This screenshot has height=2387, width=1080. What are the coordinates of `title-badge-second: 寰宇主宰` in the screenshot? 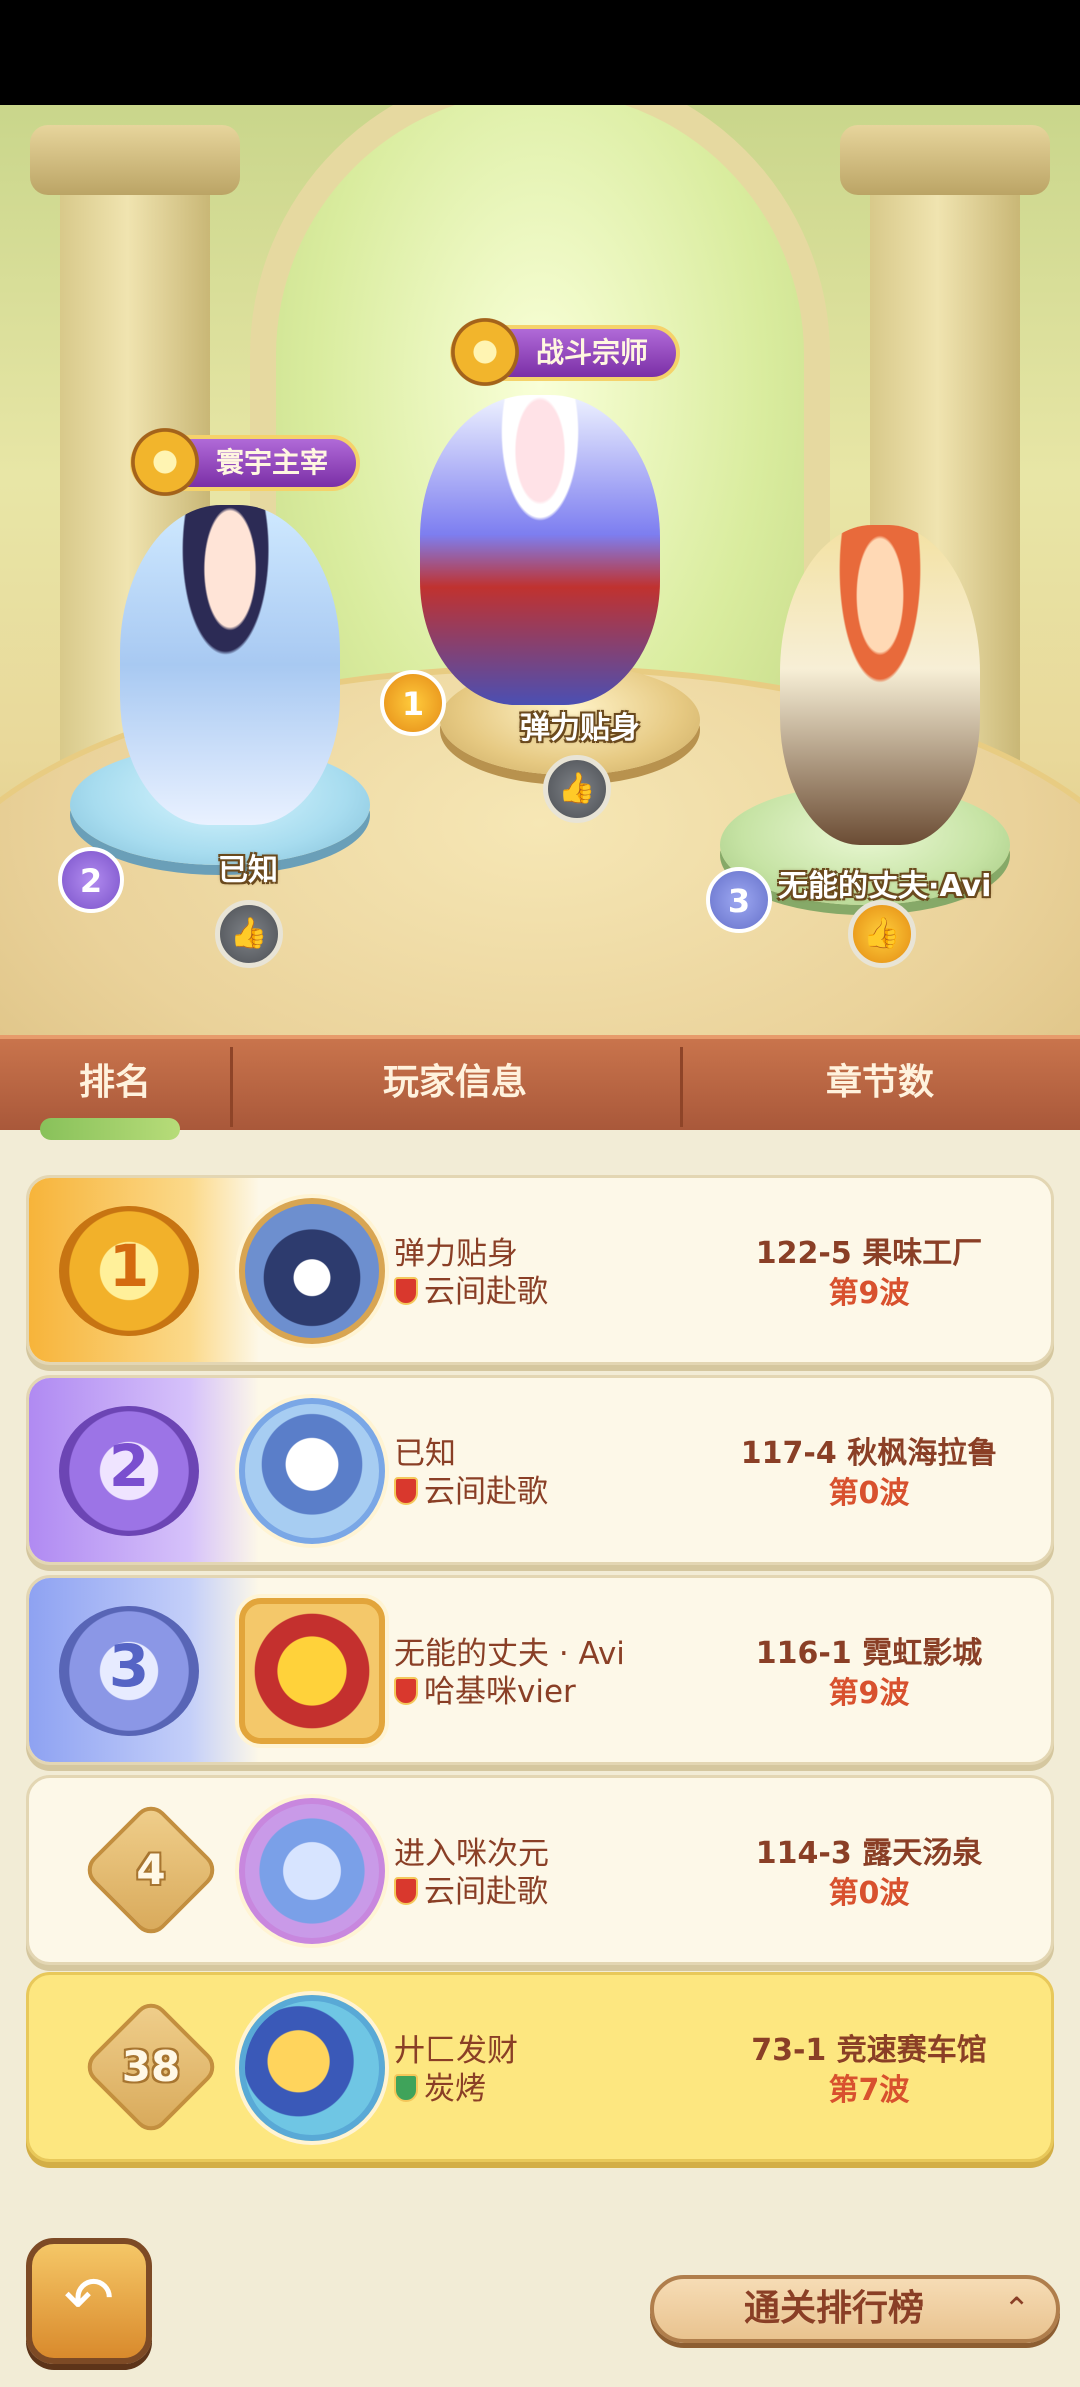 It's located at (241, 462).